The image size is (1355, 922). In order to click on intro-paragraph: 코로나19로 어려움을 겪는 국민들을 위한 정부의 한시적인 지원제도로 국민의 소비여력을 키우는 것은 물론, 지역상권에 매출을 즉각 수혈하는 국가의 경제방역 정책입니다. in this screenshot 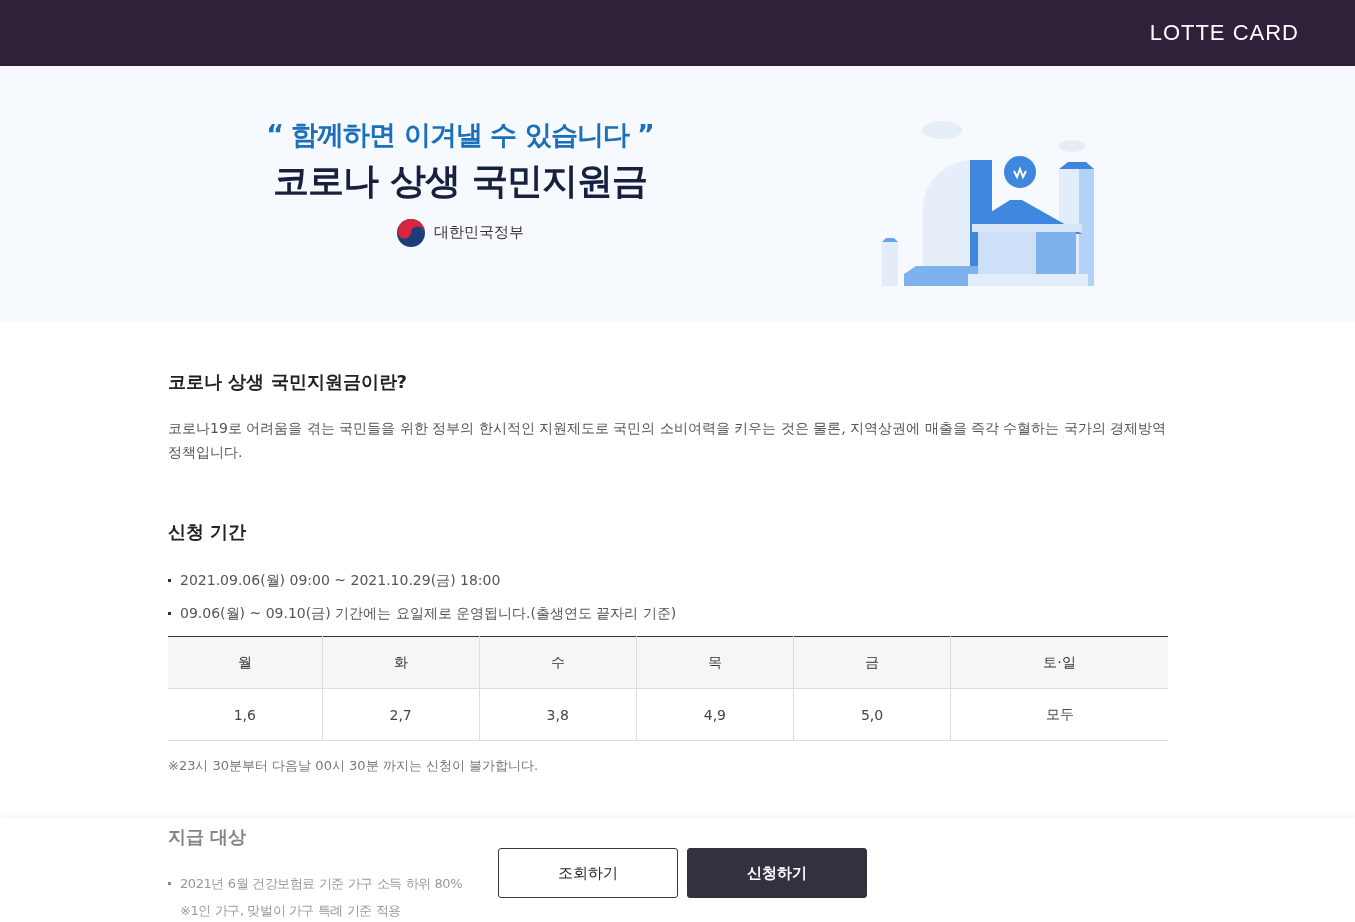, I will do `click(668, 440)`.